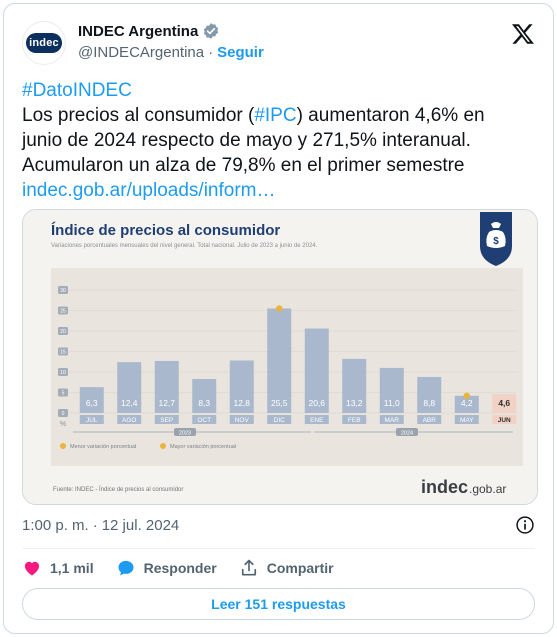 This screenshot has width=557, height=637. Describe the element at coordinates (354, 420) in the screenshot. I see `month-label: FEB` at that location.